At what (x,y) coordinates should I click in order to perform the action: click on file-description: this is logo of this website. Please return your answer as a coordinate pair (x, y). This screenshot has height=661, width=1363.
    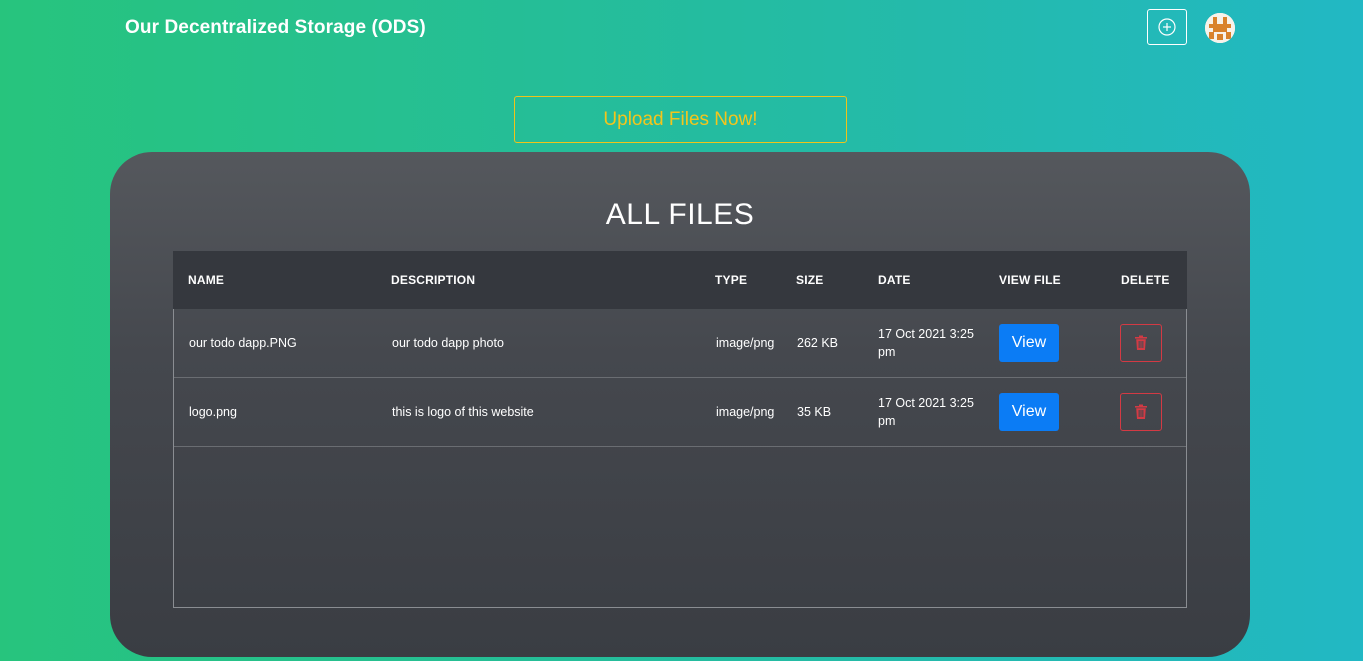
    Looking at the image, I should click on (463, 412).